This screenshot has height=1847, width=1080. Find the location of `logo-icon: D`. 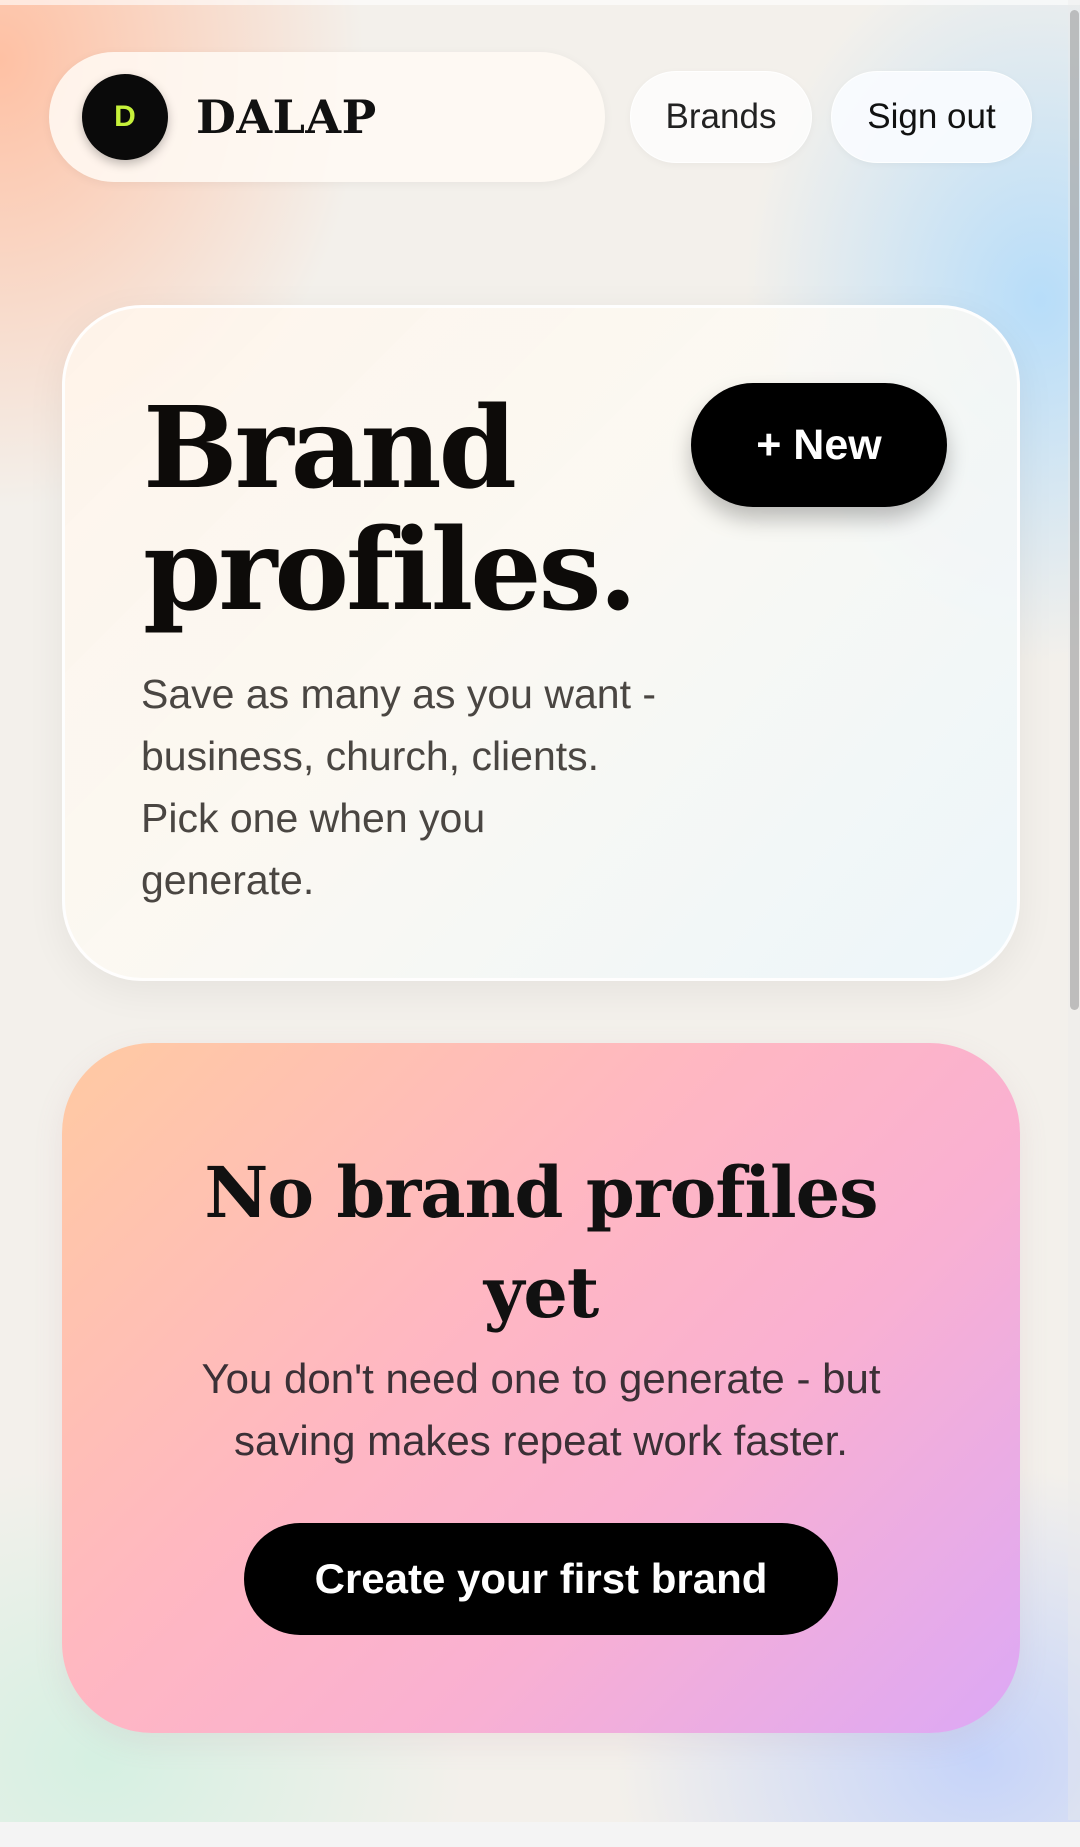

logo-icon: D is located at coordinates (125, 117).